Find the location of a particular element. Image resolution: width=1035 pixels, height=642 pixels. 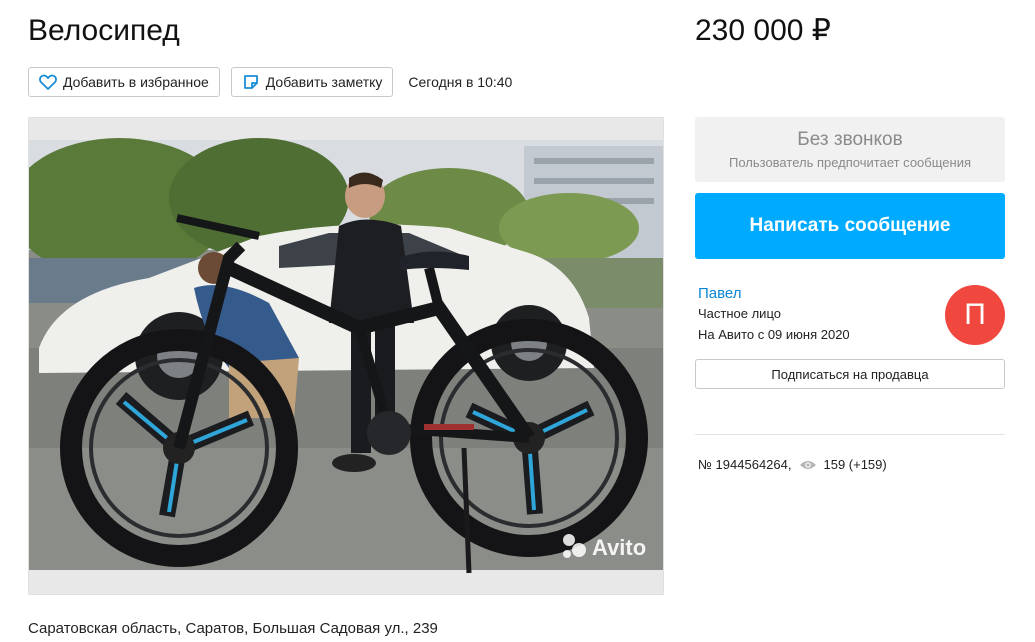

add-note-label: Добавить заметку is located at coordinates (324, 82).